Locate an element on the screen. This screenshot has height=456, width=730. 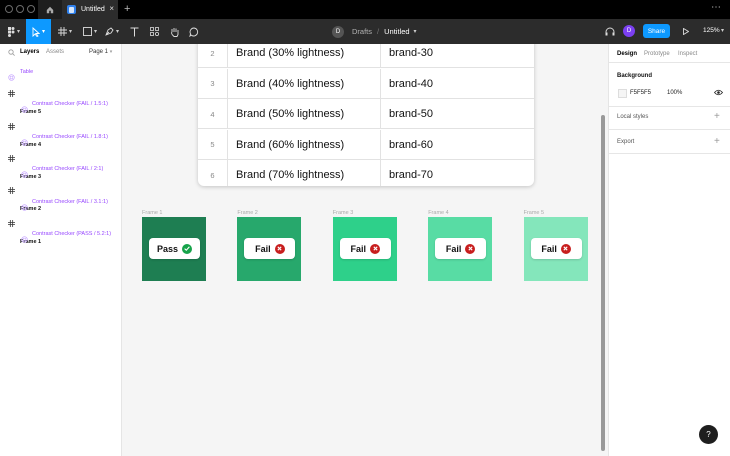
minimize-window-icon is located at coordinates (20, 9).